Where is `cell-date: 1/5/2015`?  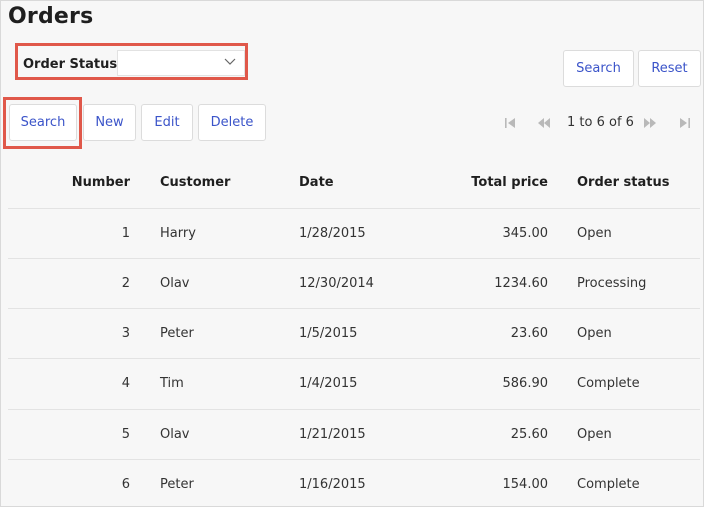
cell-date: 1/5/2015 is located at coordinates (328, 333).